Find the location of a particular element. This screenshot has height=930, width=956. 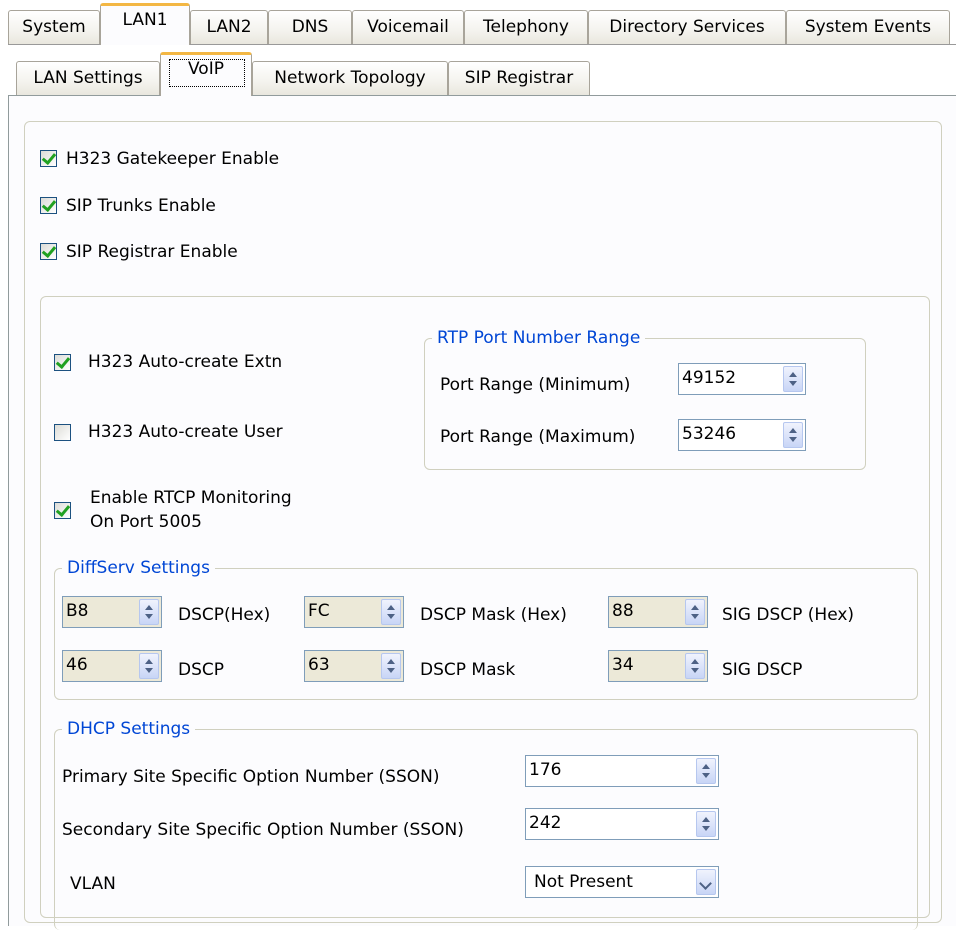

vlan-dropdown: Not Present is located at coordinates (622, 882).